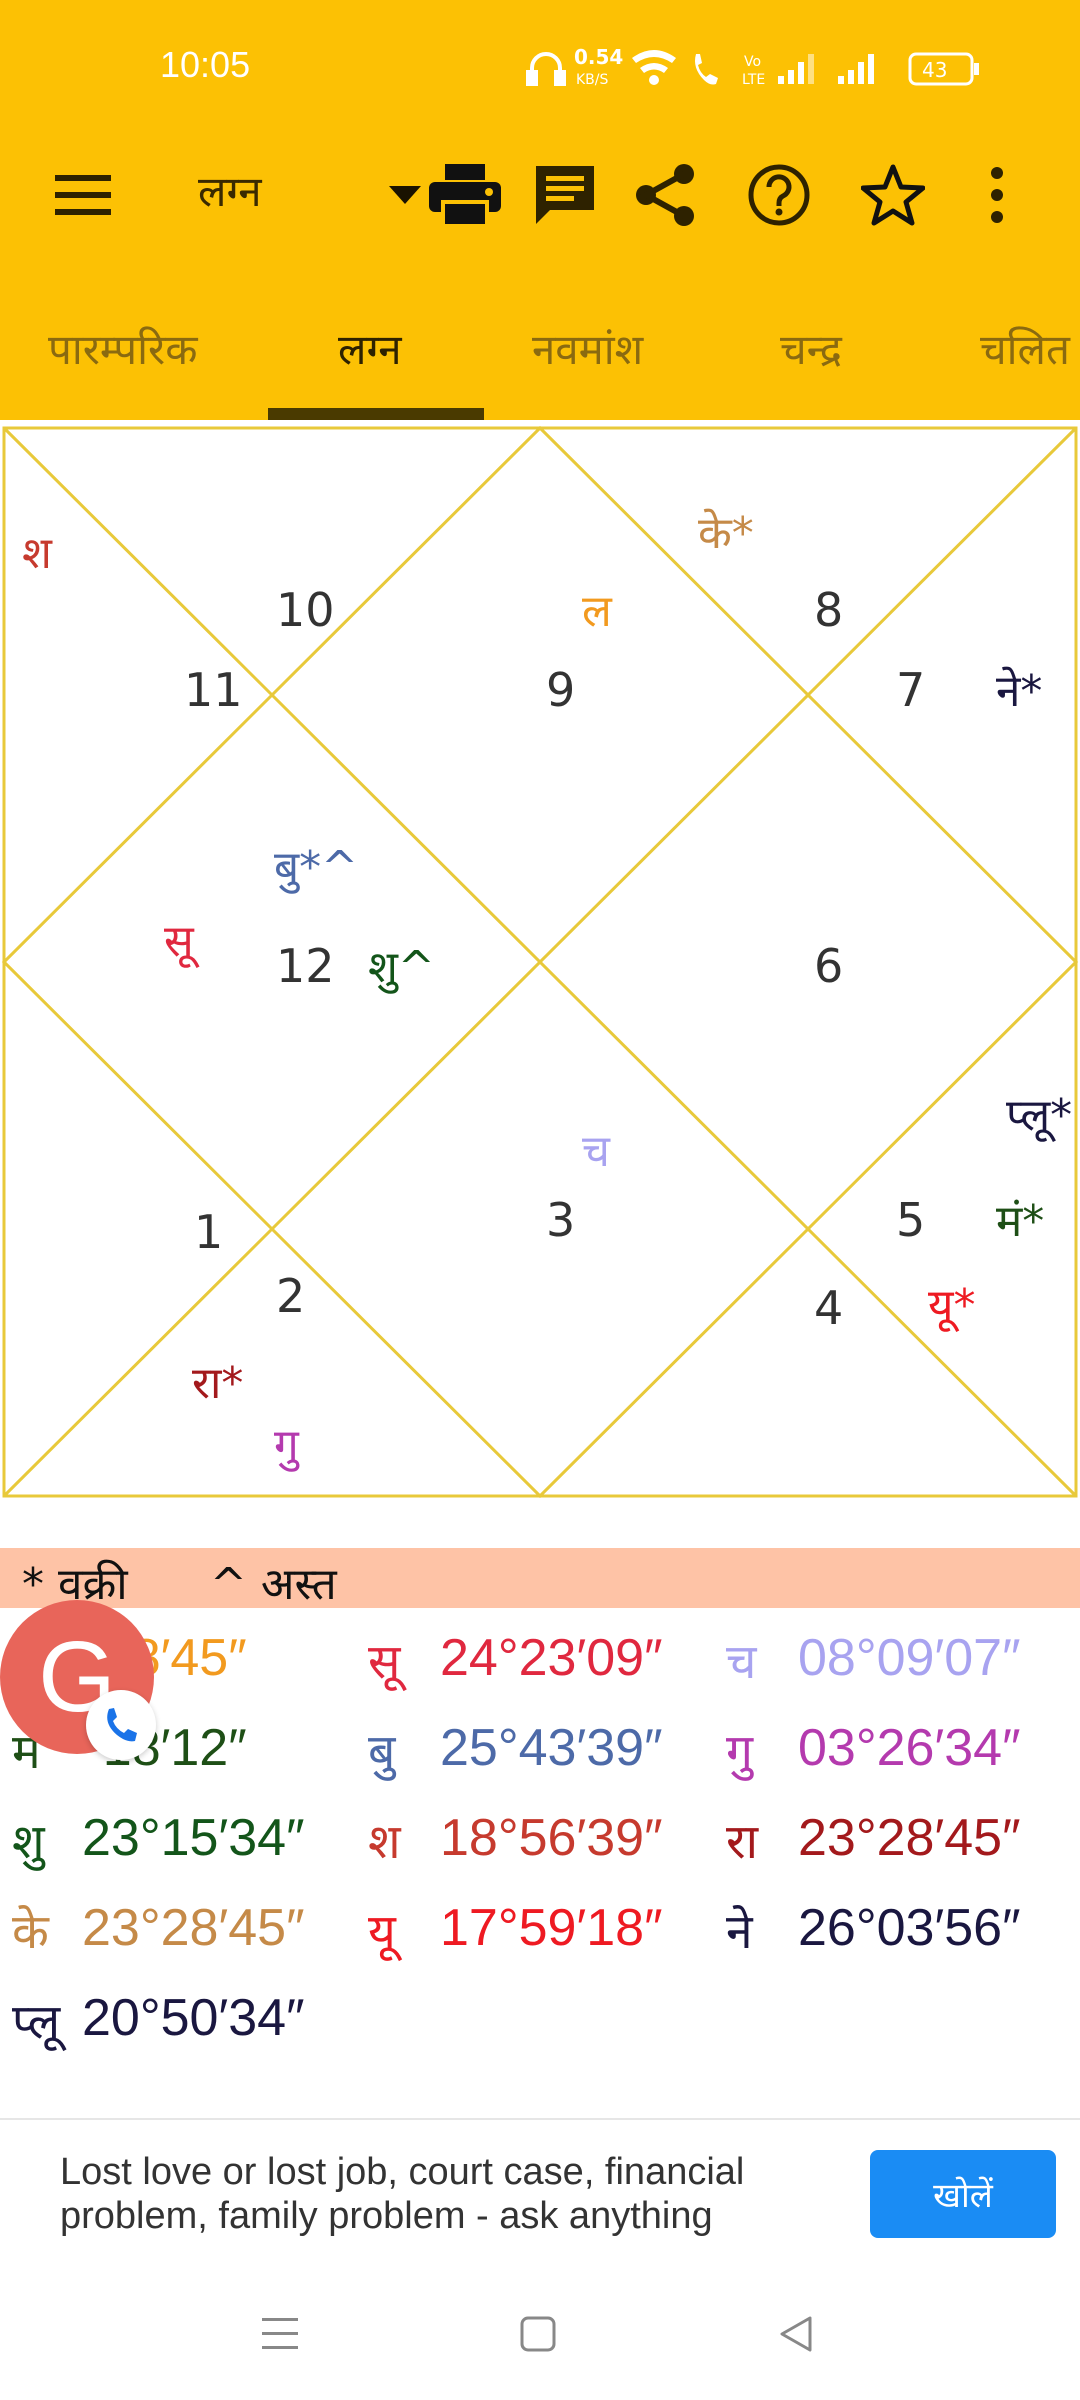  What do you see at coordinates (540, 2023) in the screenshot?
I see `position-row: प्लू 20°50′34″` at bounding box center [540, 2023].